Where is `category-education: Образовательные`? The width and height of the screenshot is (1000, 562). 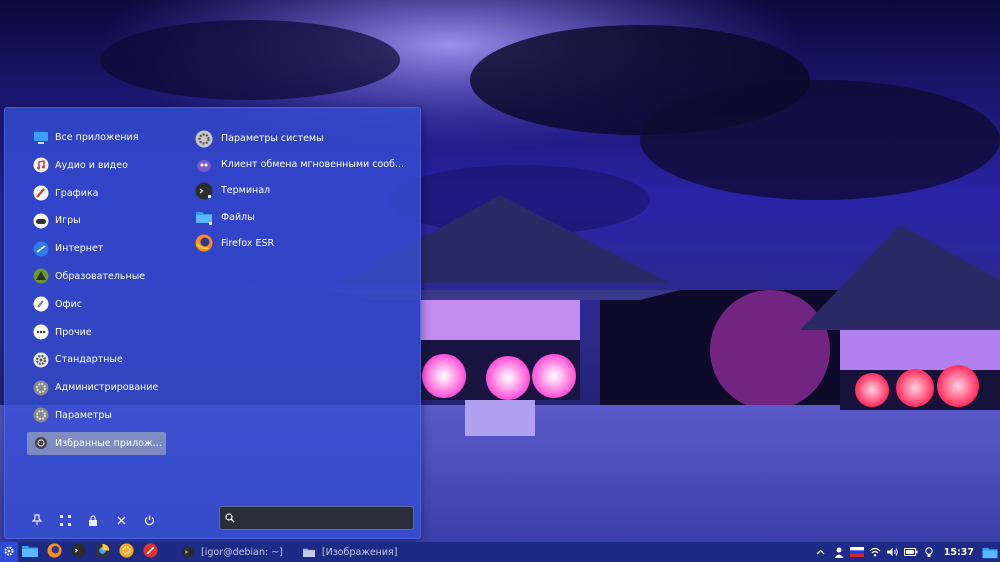
category-education: Образовательные is located at coordinates (96, 276).